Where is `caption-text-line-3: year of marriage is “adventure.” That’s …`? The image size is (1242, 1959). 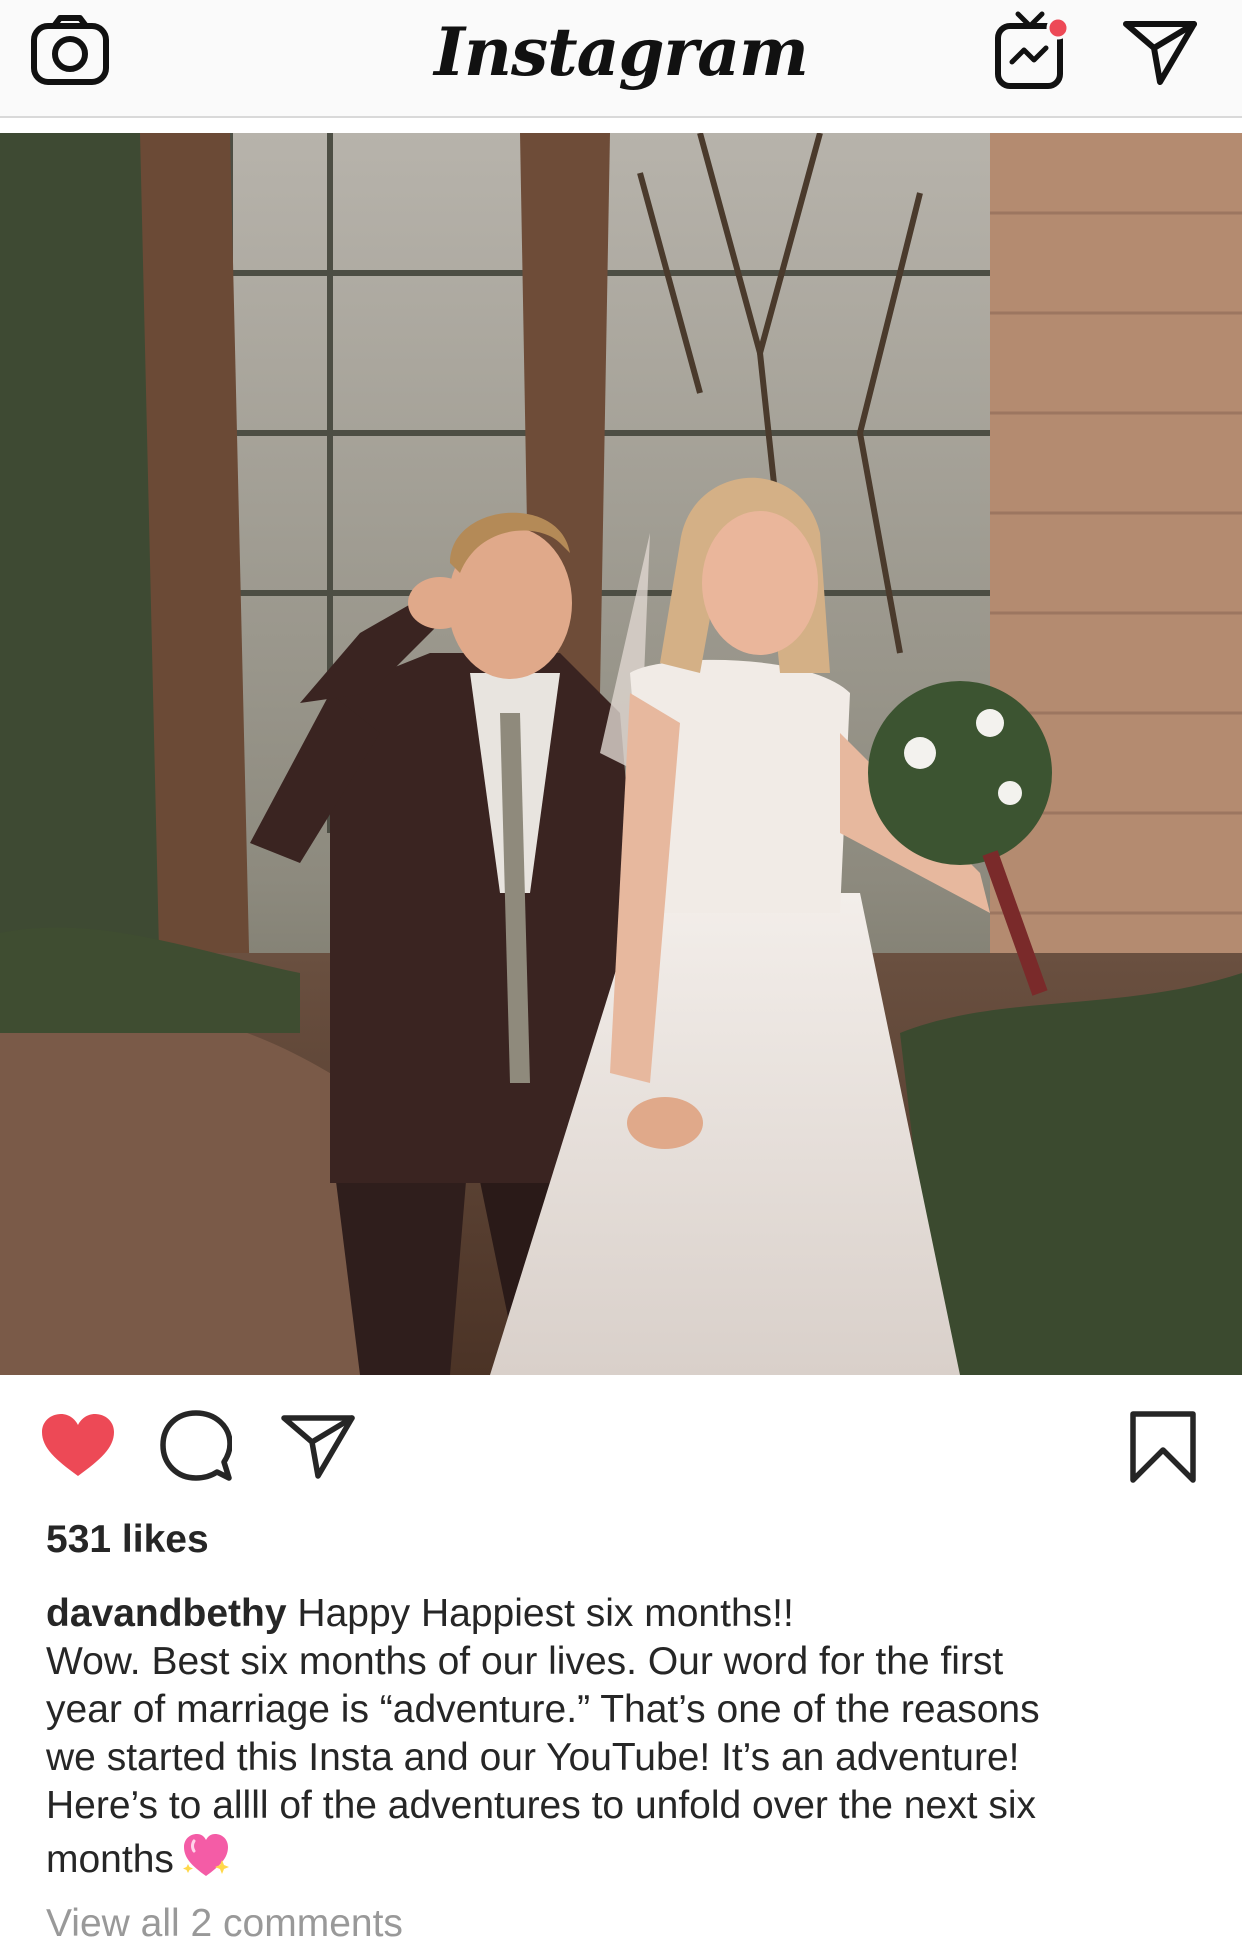 caption-text-line-3: year of marriage is “adventure.” That’s … is located at coordinates (543, 1709).